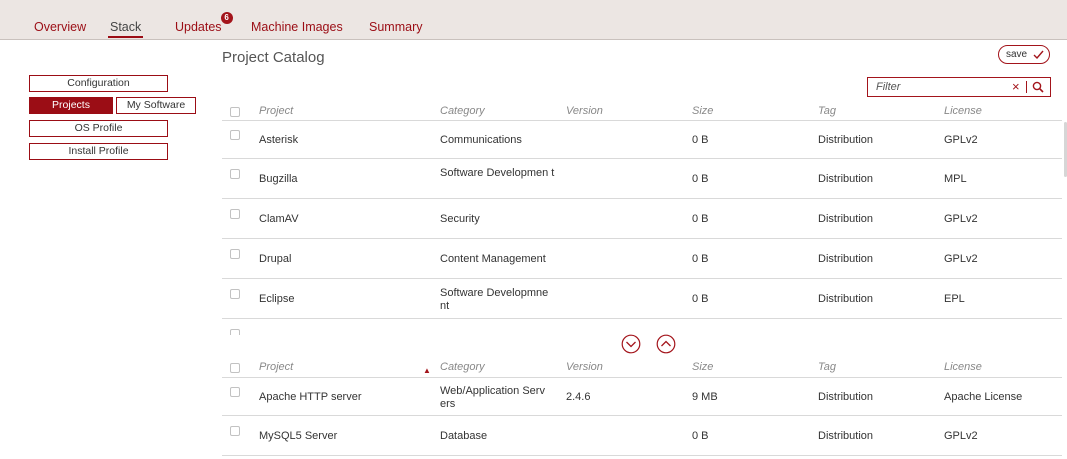  I want to click on cell-license: EPL, so click(954, 299).